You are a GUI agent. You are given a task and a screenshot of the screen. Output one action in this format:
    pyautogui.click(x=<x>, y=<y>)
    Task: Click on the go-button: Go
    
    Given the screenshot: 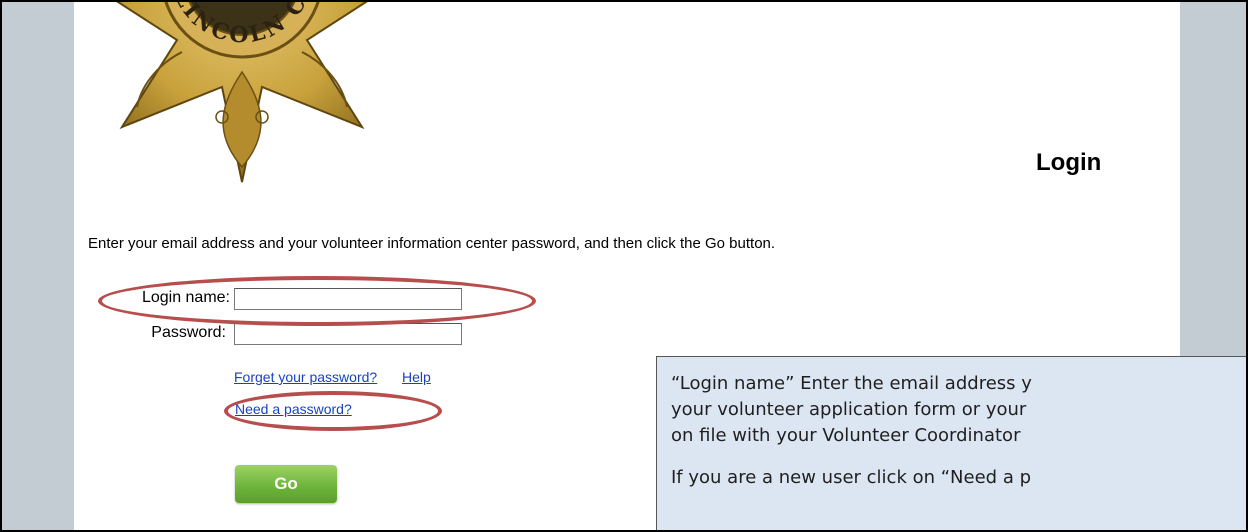 What is the action you would take?
    pyautogui.click(x=286, y=484)
    